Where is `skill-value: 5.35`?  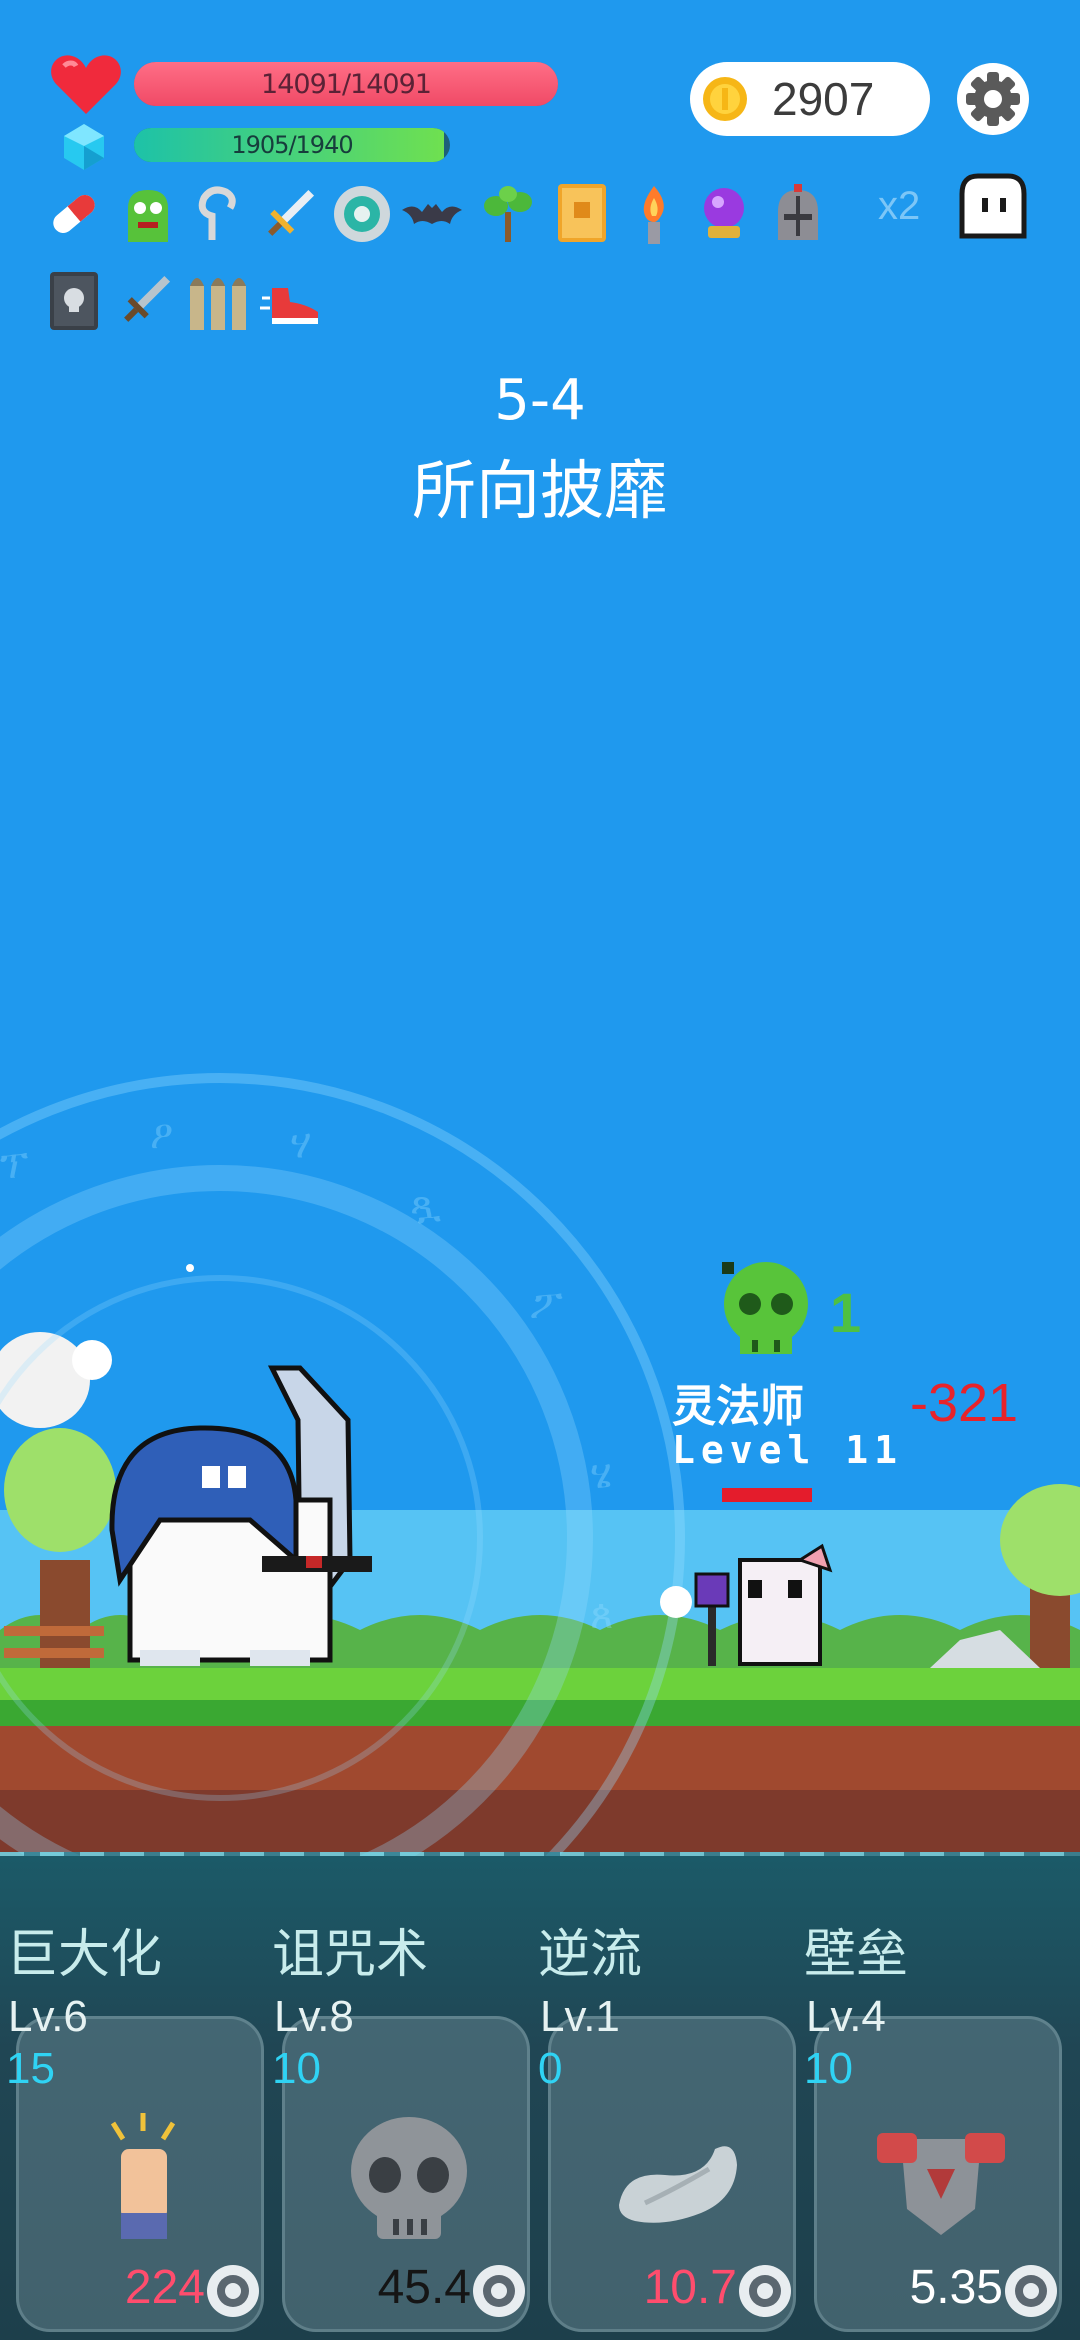 skill-value: 5.35 is located at coordinates (956, 2287).